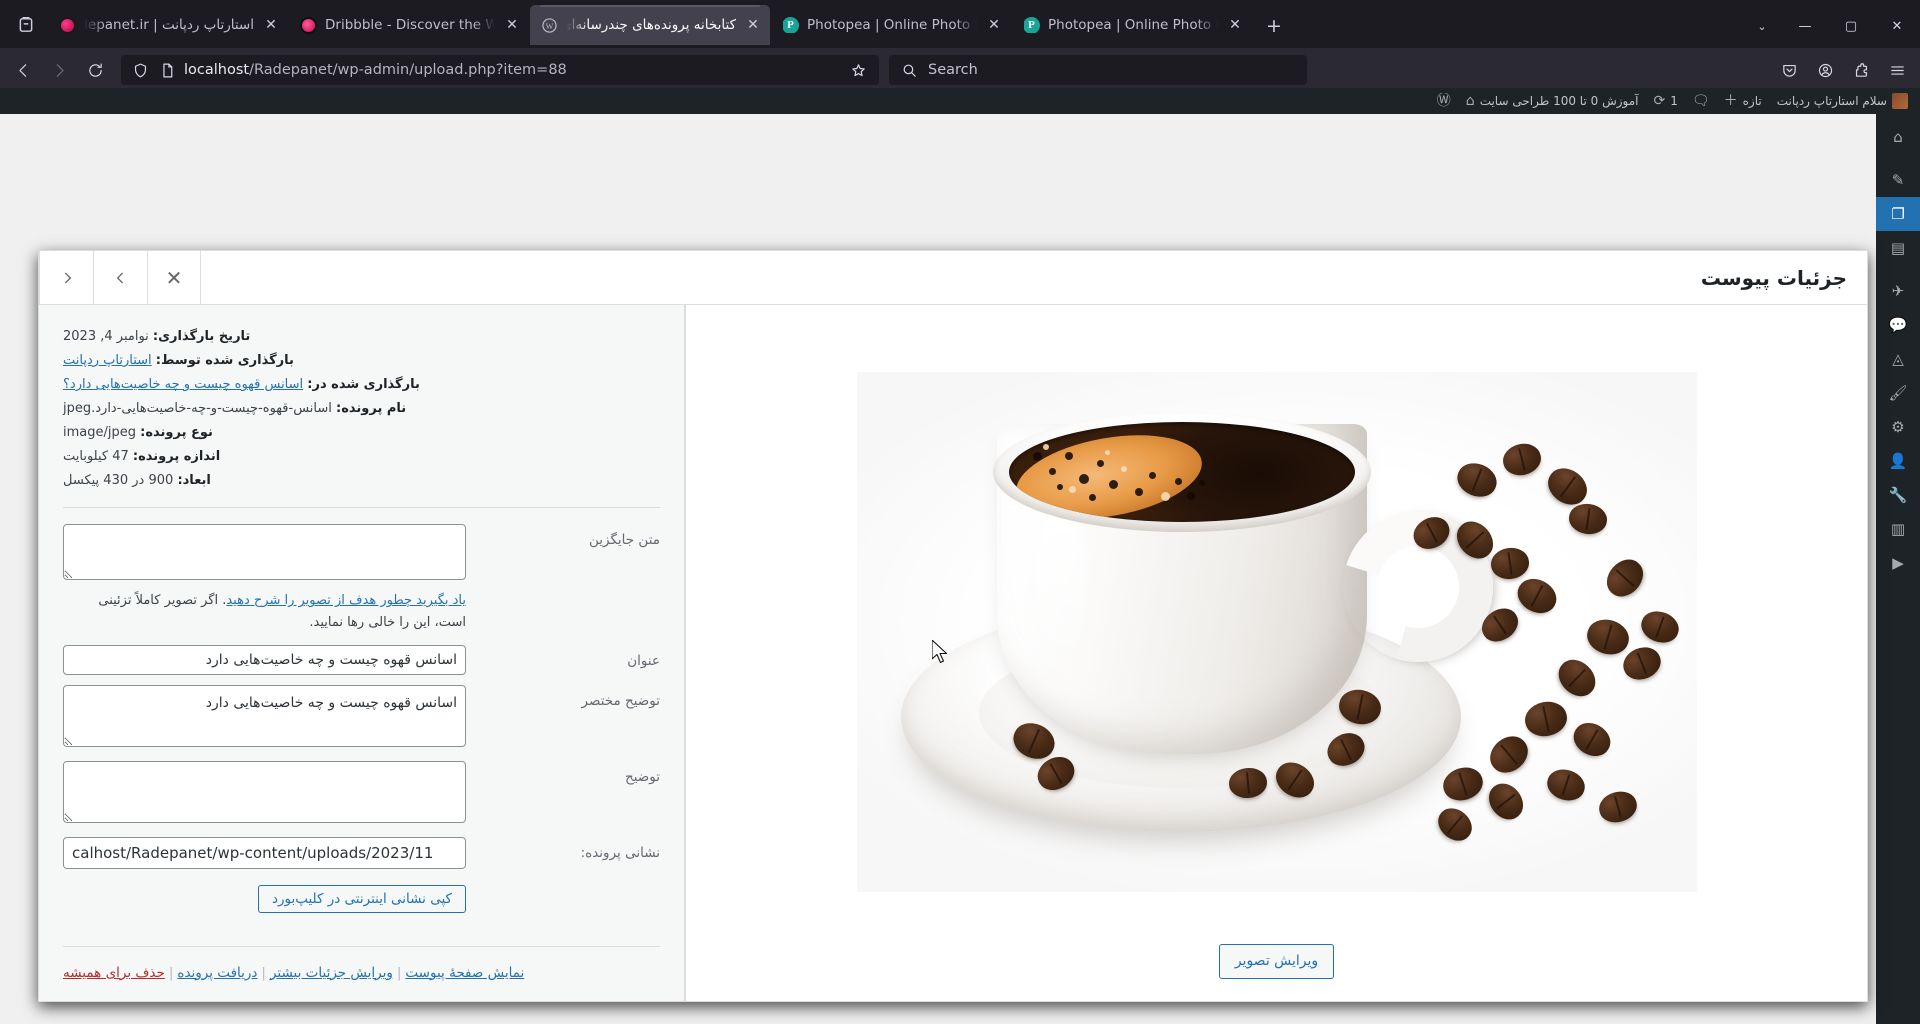  Describe the element at coordinates (1674, 101) in the screenshot. I see `updates-count: 1` at that location.